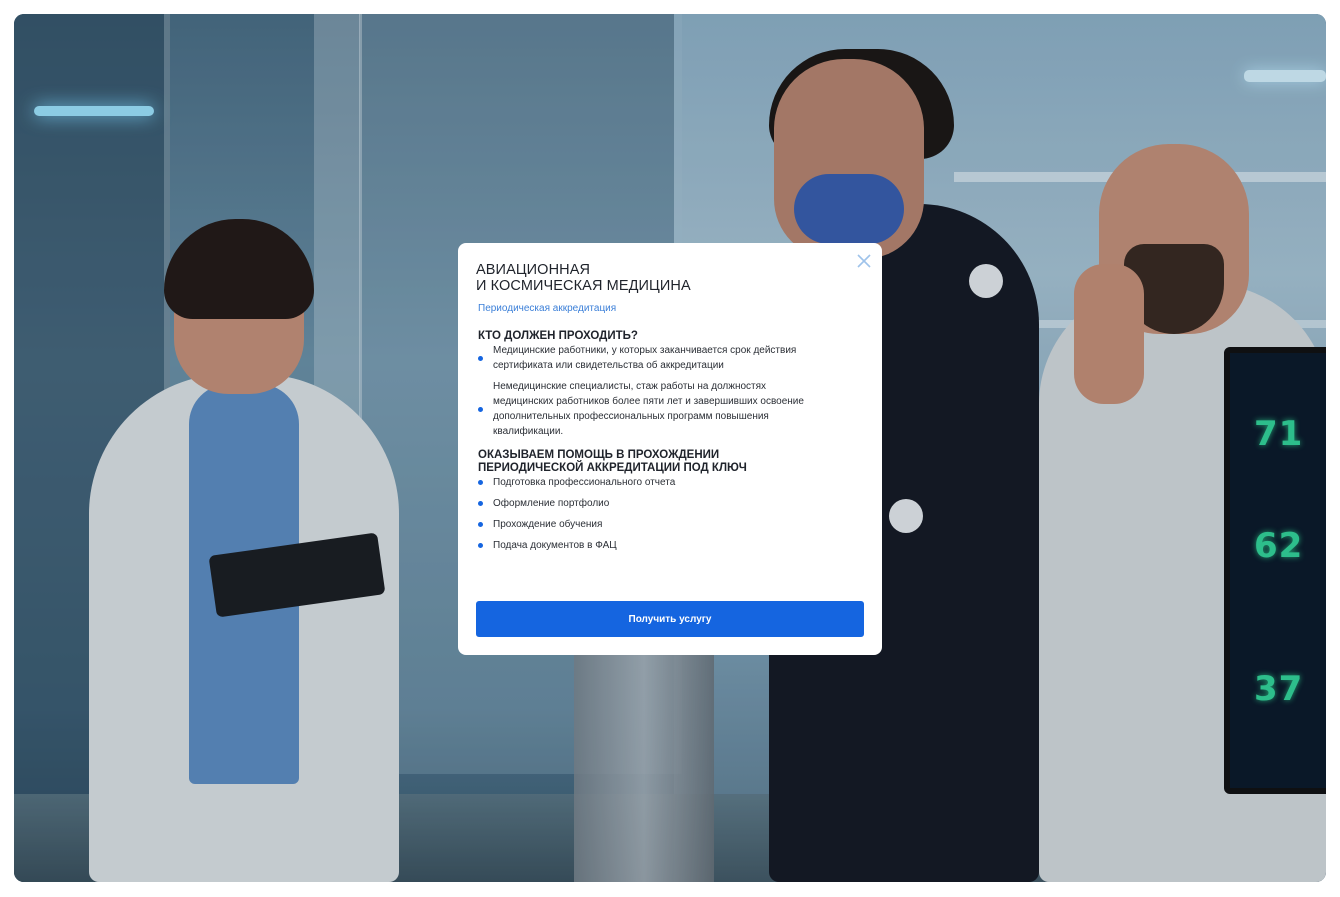  Describe the element at coordinates (584, 482) in the screenshot. I see `list-item-text: Подготовка профессионального отчета` at that location.